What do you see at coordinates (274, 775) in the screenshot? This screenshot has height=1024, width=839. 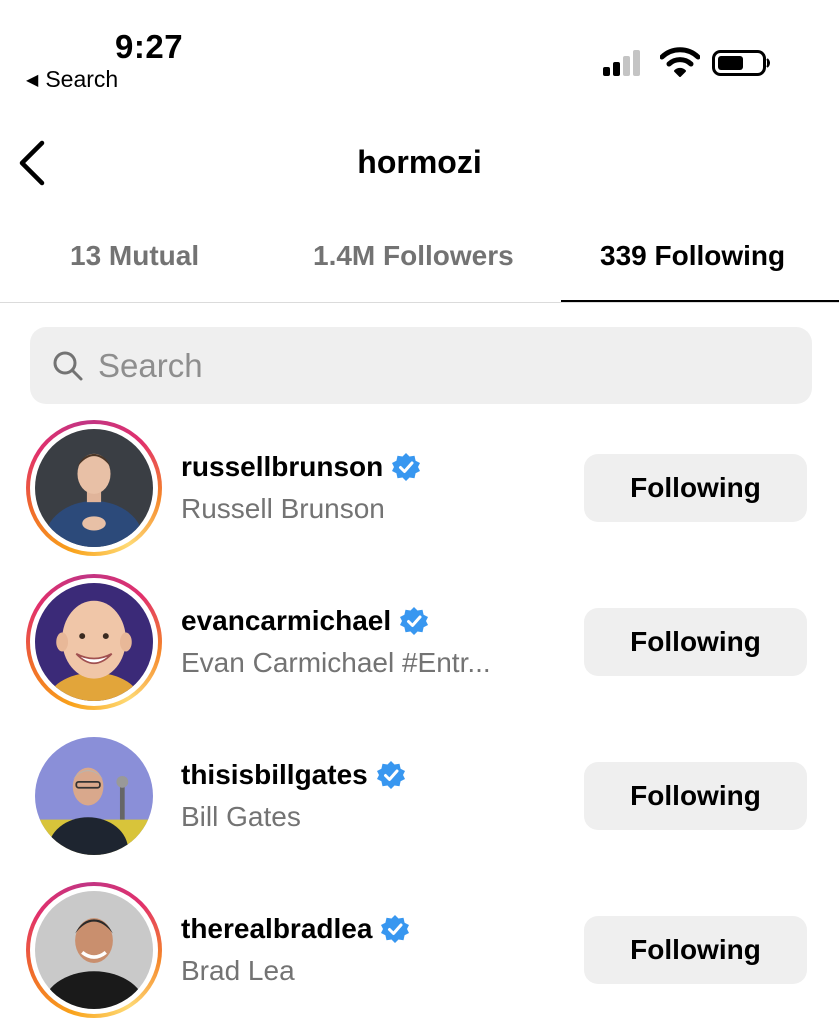 I see `username: thisisbillgates` at bounding box center [274, 775].